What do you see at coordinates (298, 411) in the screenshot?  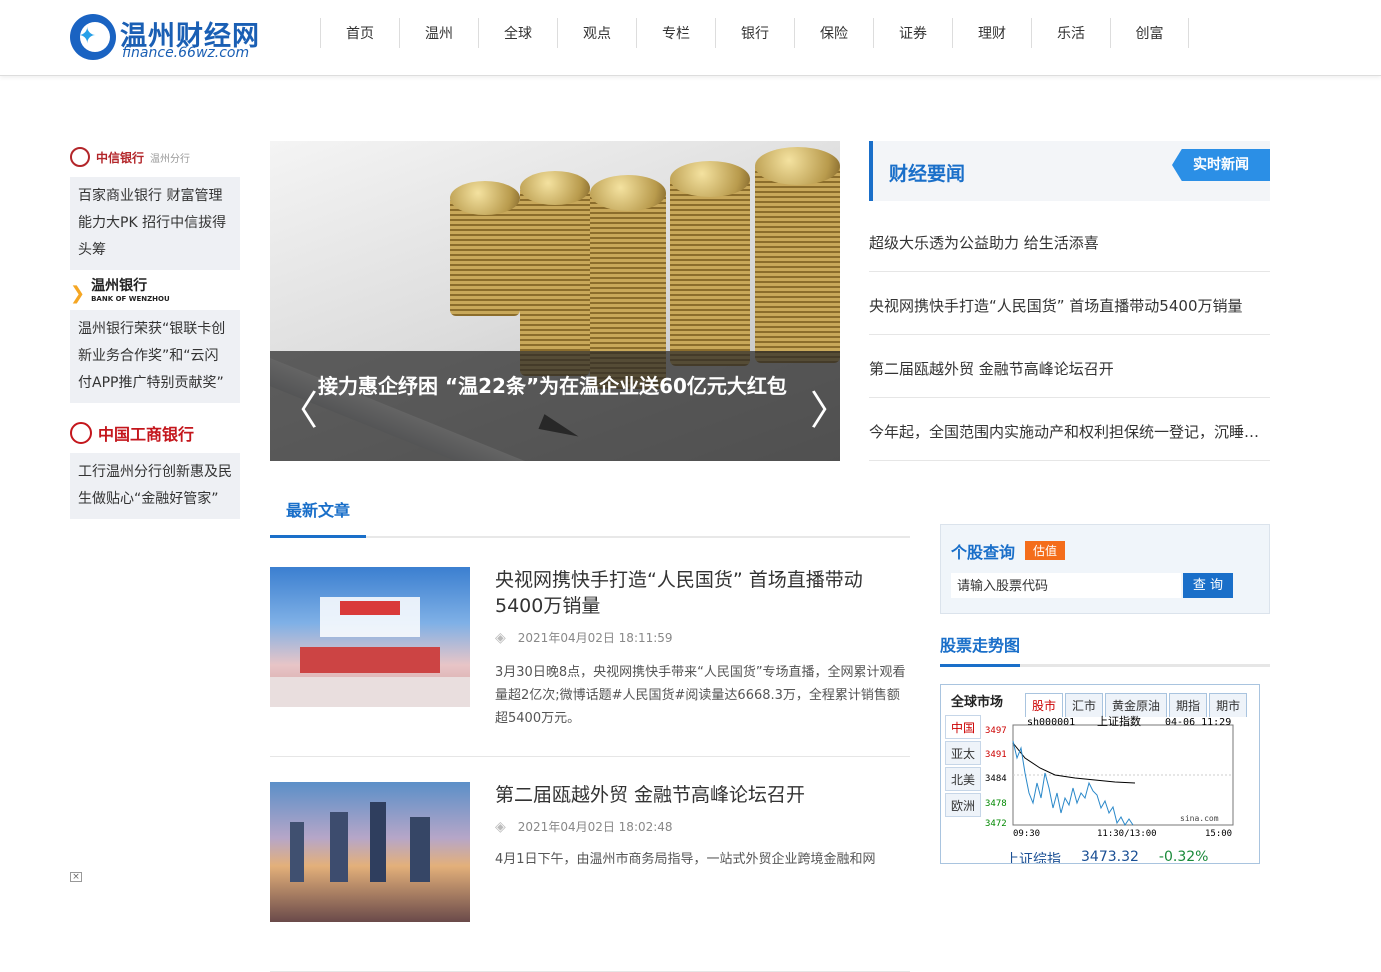 I see `slider-prev-icon: 〈` at bounding box center [298, 411].